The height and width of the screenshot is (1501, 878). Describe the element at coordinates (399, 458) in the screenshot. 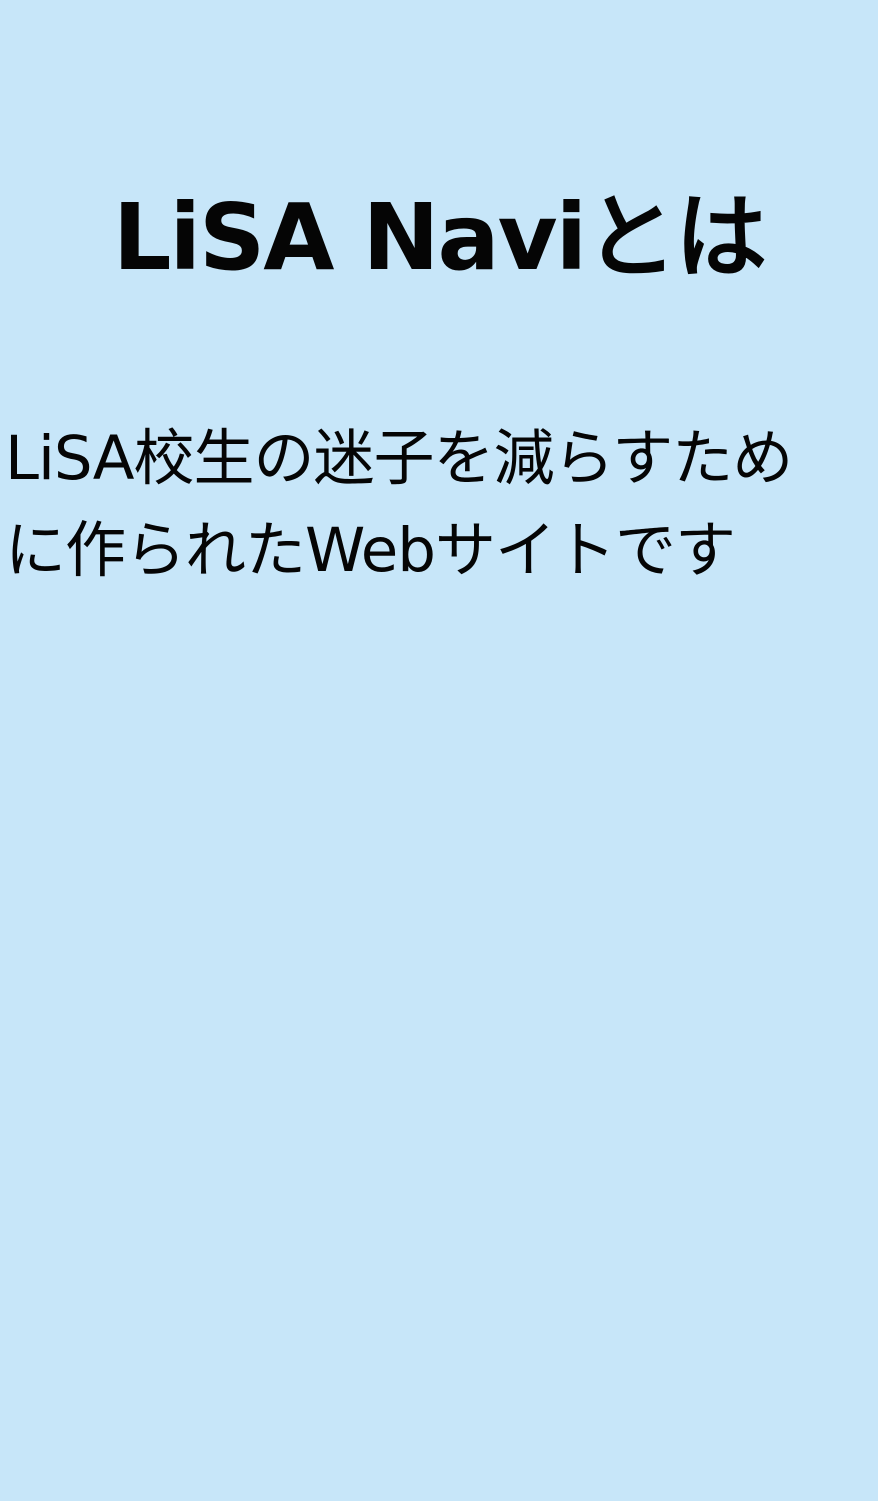

I see `description-line-1: LiSA校生の迷子を減らすため` at that location.